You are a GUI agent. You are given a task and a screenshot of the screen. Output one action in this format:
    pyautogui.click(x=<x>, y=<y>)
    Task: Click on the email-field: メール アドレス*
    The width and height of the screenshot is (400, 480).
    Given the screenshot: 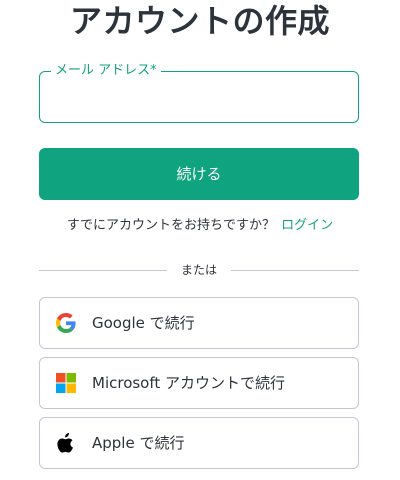 What is the action you would take?
    pyautogui.click(x=199, y=92)
    